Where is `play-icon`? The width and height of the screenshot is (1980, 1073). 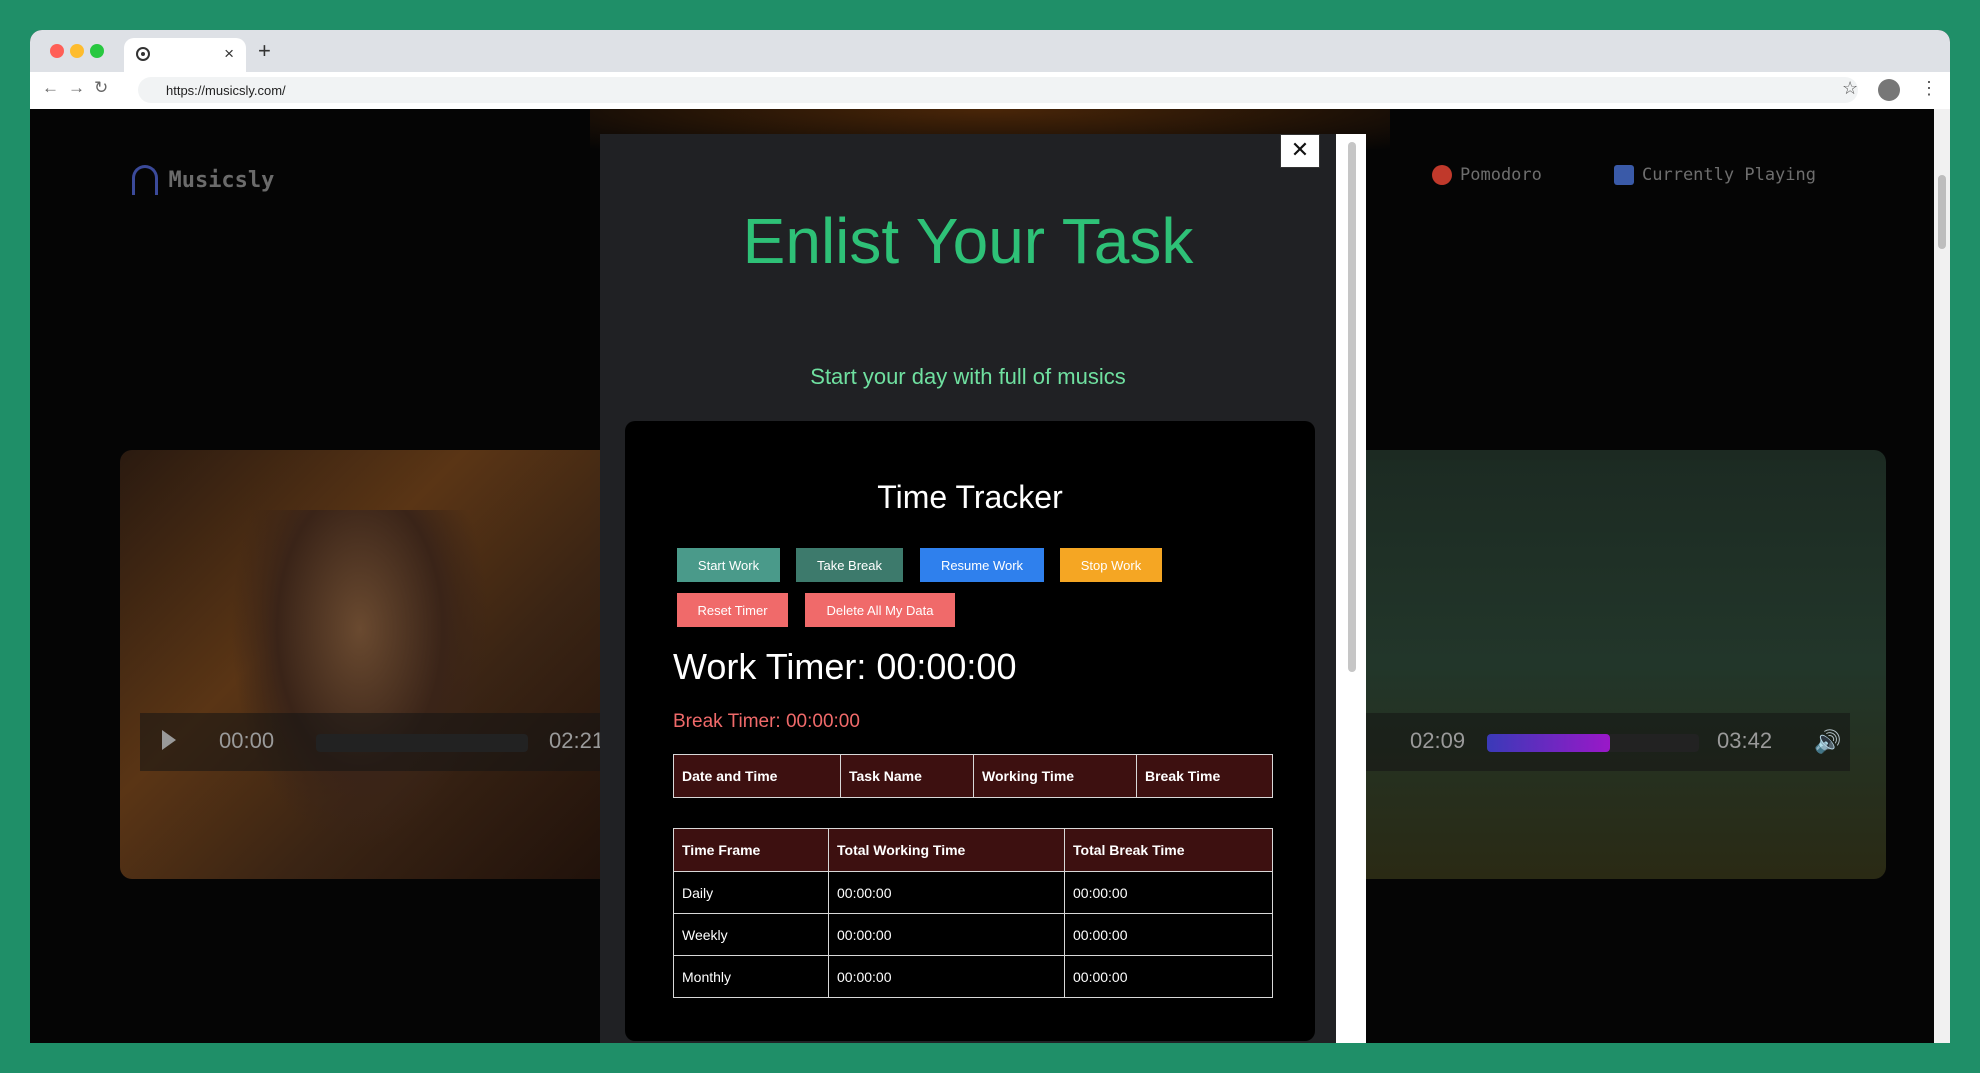
play-icon is located at coordinates (169, 740).